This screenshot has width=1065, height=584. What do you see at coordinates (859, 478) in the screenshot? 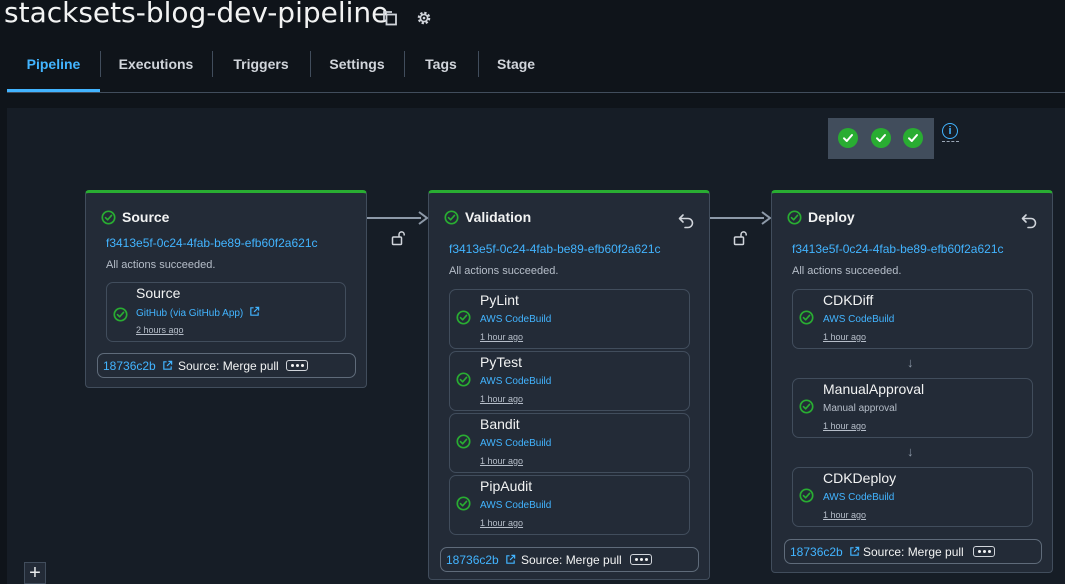
I see `action-name: CDKDeploy` at bounding box center [859, 478].